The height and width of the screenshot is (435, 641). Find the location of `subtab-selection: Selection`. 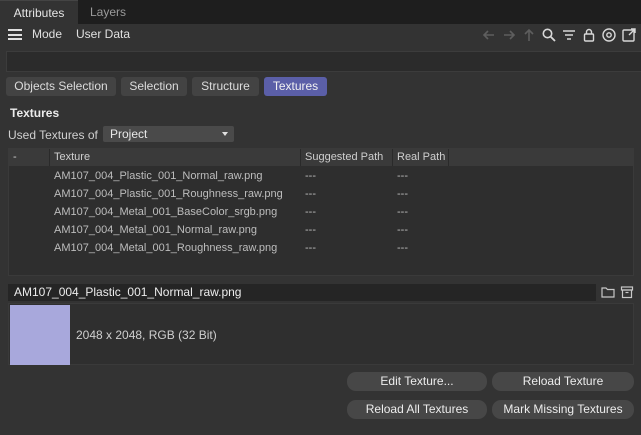

subtab-selection: Selection is located at coordinates (154, 86).